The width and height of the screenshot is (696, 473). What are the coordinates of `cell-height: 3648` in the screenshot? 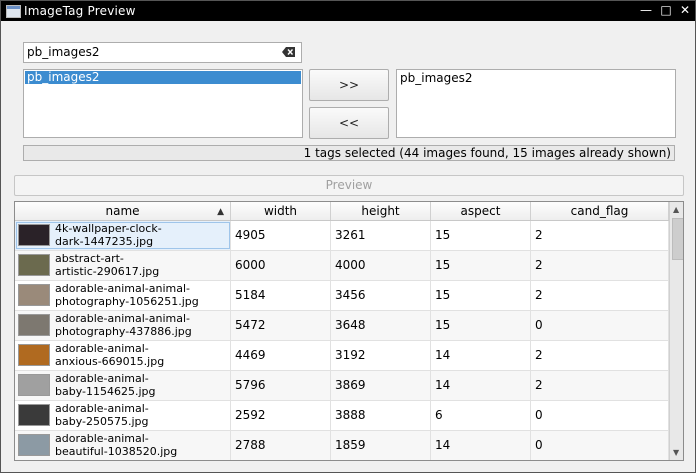 It's located at (381, 325).